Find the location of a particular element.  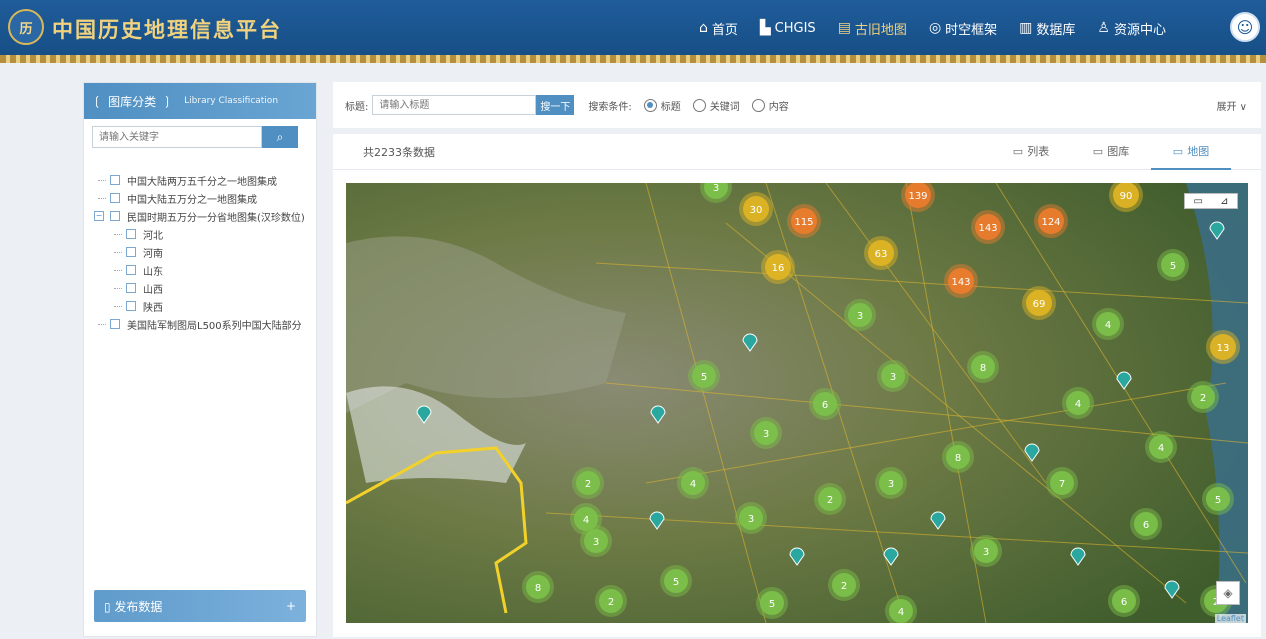

collapse-toggle-icon: − is located at coordinates (99, 216).